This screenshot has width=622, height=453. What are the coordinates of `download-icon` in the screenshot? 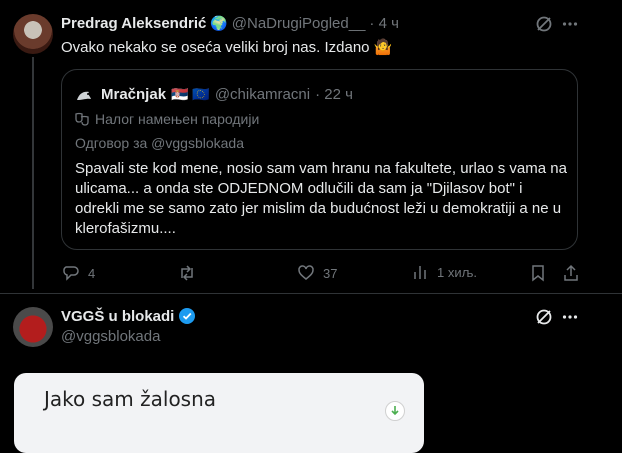 It's located at (395, 411).